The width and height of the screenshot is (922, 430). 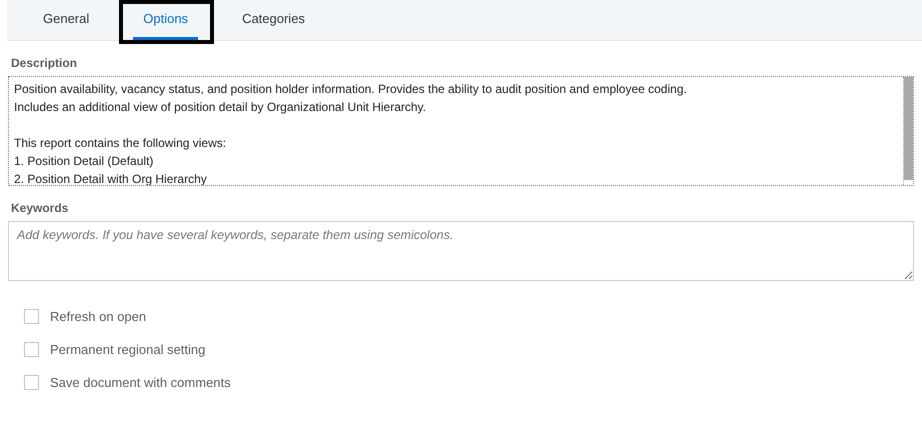 What do you see at coordinates (84, 161) in the screenshot?
I see `description-line: 1. Position Detail (Default)` at bounding box center [84, 161].